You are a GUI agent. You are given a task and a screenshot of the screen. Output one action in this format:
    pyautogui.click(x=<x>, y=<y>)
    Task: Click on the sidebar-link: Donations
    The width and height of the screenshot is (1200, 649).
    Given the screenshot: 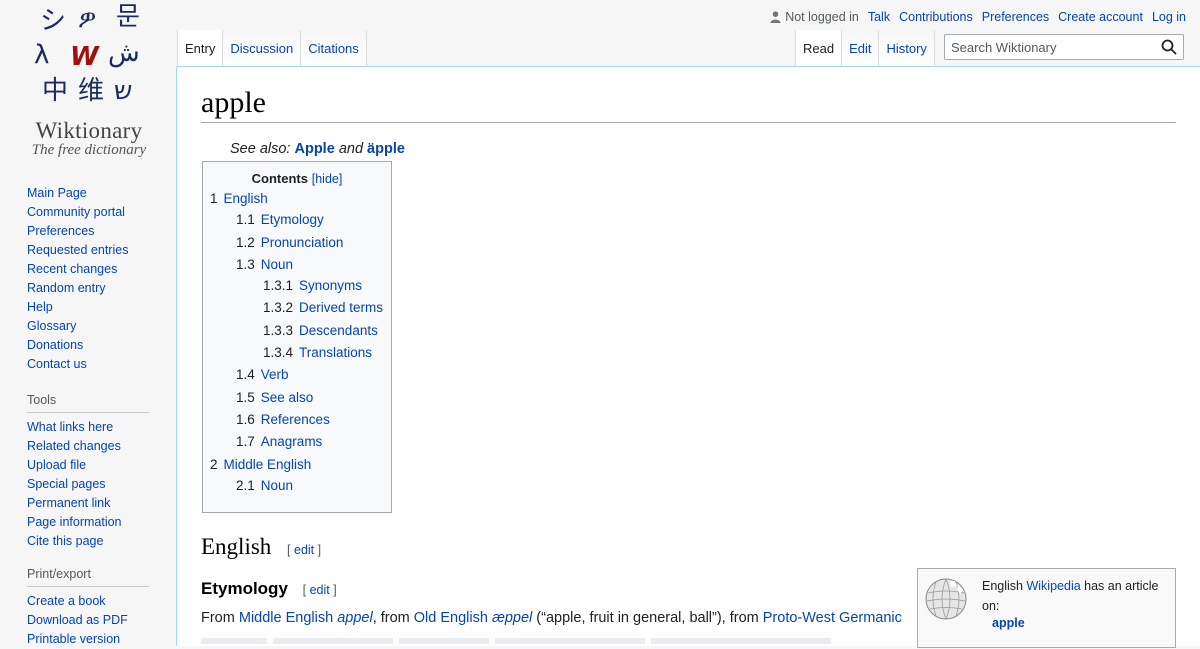 What is the action you would take?
    pyautogui.click(x=55, y=345)
    